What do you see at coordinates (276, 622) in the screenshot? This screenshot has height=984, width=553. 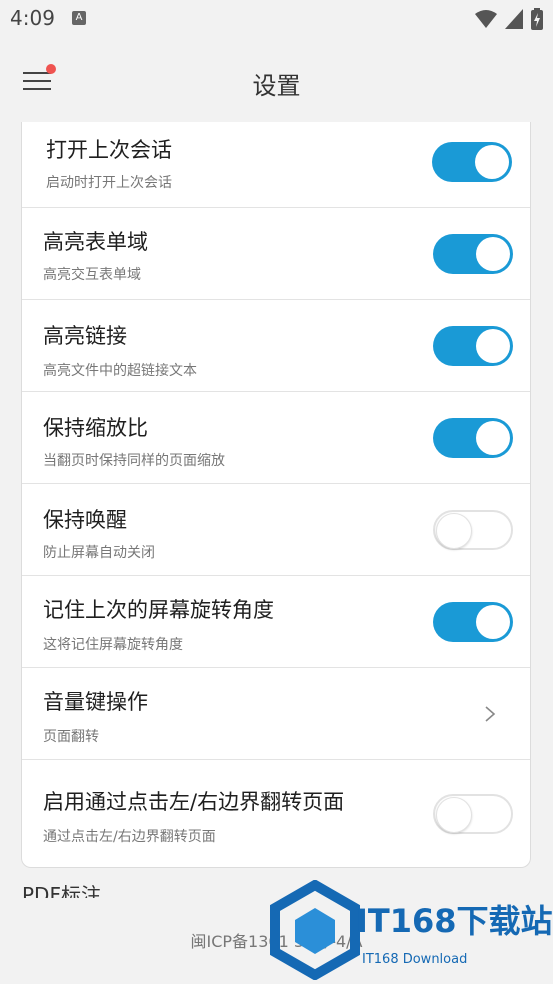 I see `setting-row-remember-rotation: 记住上次的屏幕旋转角度 这将记住屏幕旋转角度` at bounding box center [276, 622].